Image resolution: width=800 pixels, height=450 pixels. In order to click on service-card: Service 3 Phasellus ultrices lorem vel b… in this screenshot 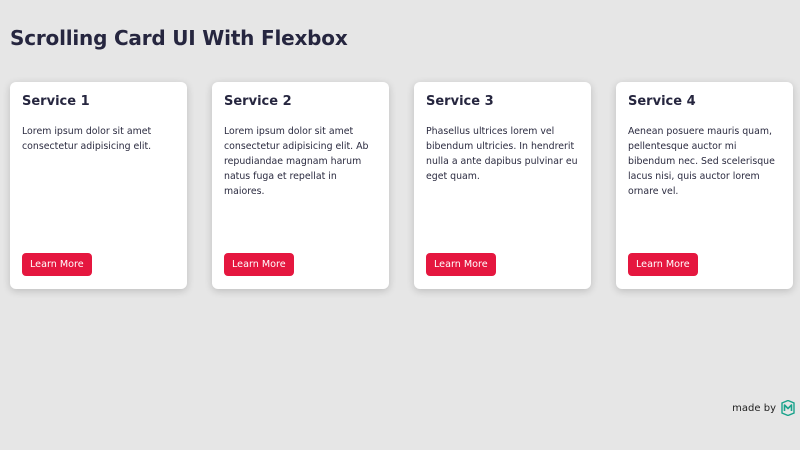, I will do `click(502, 185)`.